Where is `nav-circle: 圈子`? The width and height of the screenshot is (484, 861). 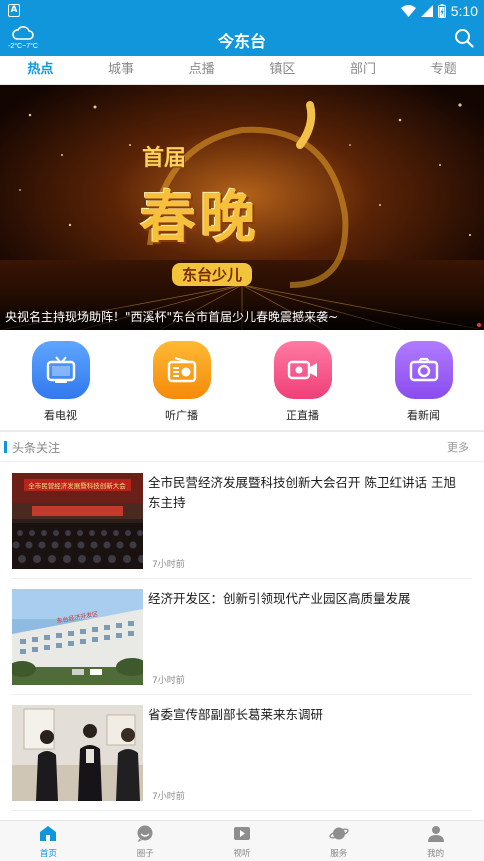 nav-circle: 圈子 is located at coordinates (145, 841).